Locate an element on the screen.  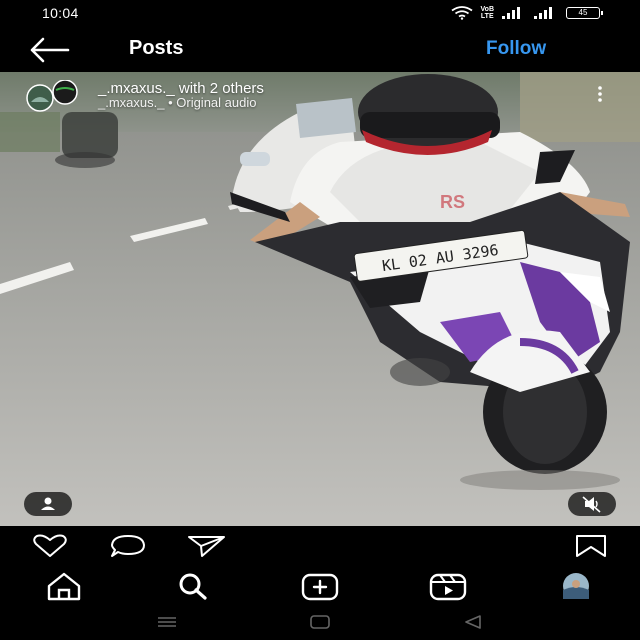
tagged-users-button is located at coordinates (48, 504).